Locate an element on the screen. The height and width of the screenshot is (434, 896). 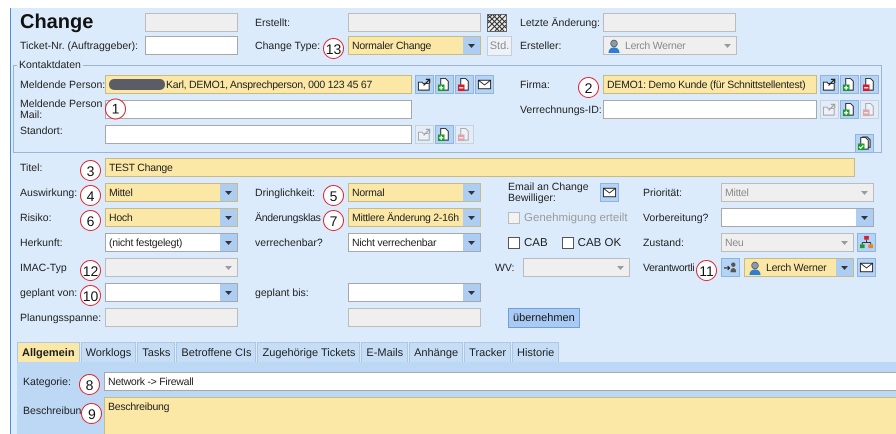
dropdown: Normaler Change is located at coordinates (414, 45).